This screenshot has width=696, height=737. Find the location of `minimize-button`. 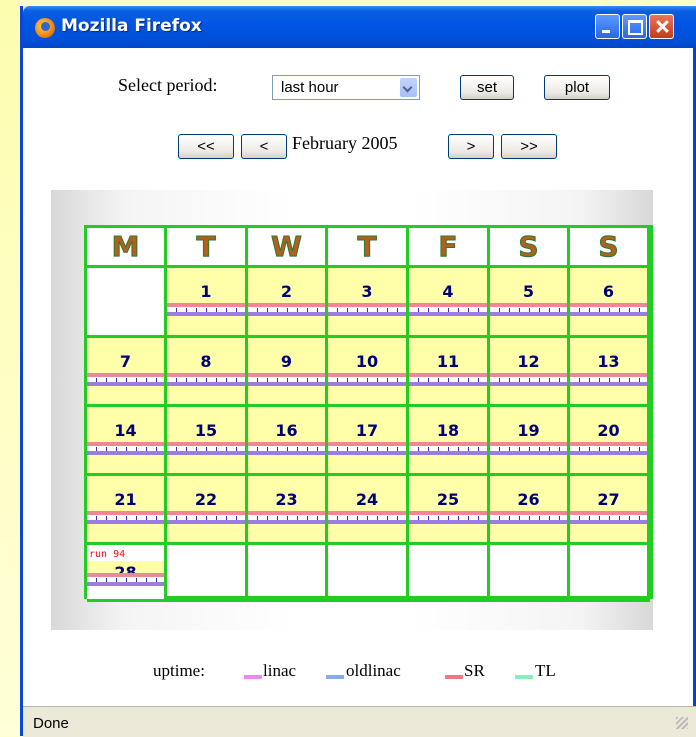

minimize-button is located at coordinates (607, 26).